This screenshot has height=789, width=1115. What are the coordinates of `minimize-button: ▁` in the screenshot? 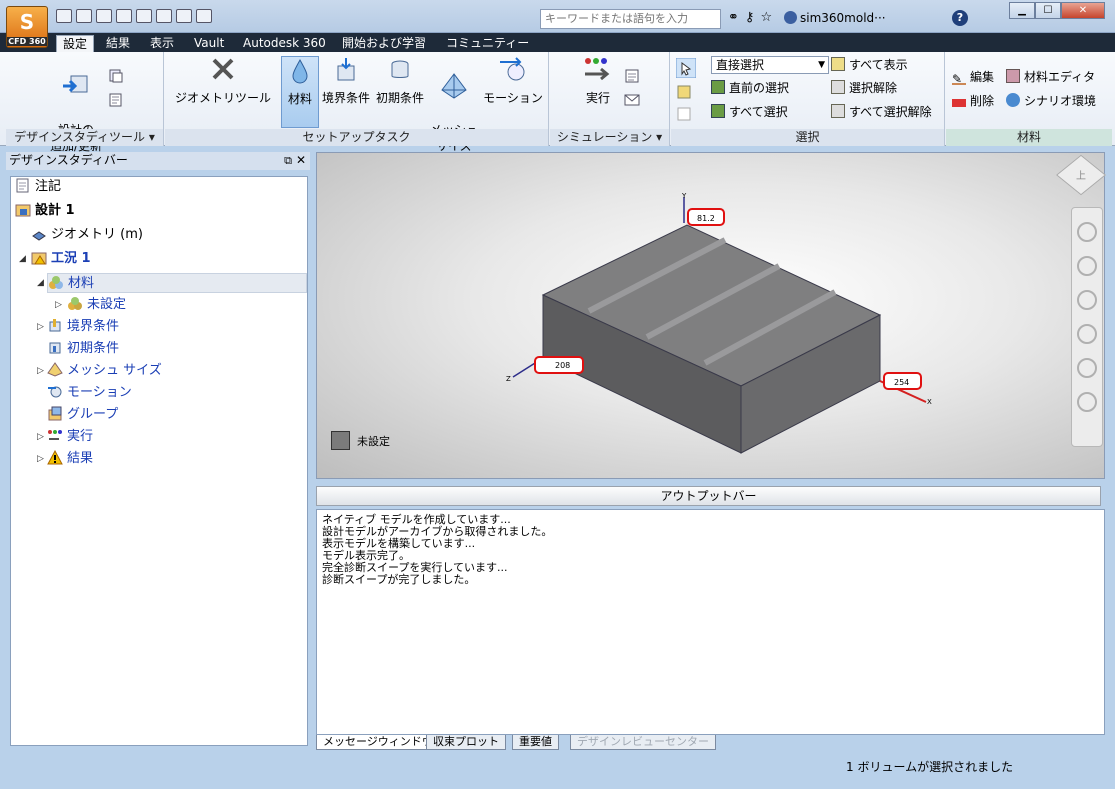 It's located at (1022, 10).